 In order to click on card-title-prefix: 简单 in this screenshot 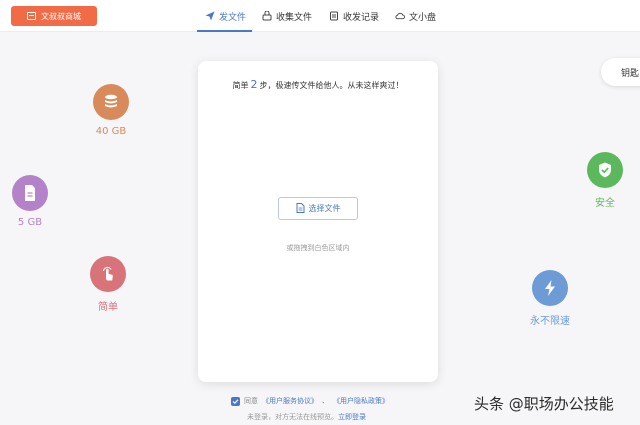, I will do `click(240, 85)`.